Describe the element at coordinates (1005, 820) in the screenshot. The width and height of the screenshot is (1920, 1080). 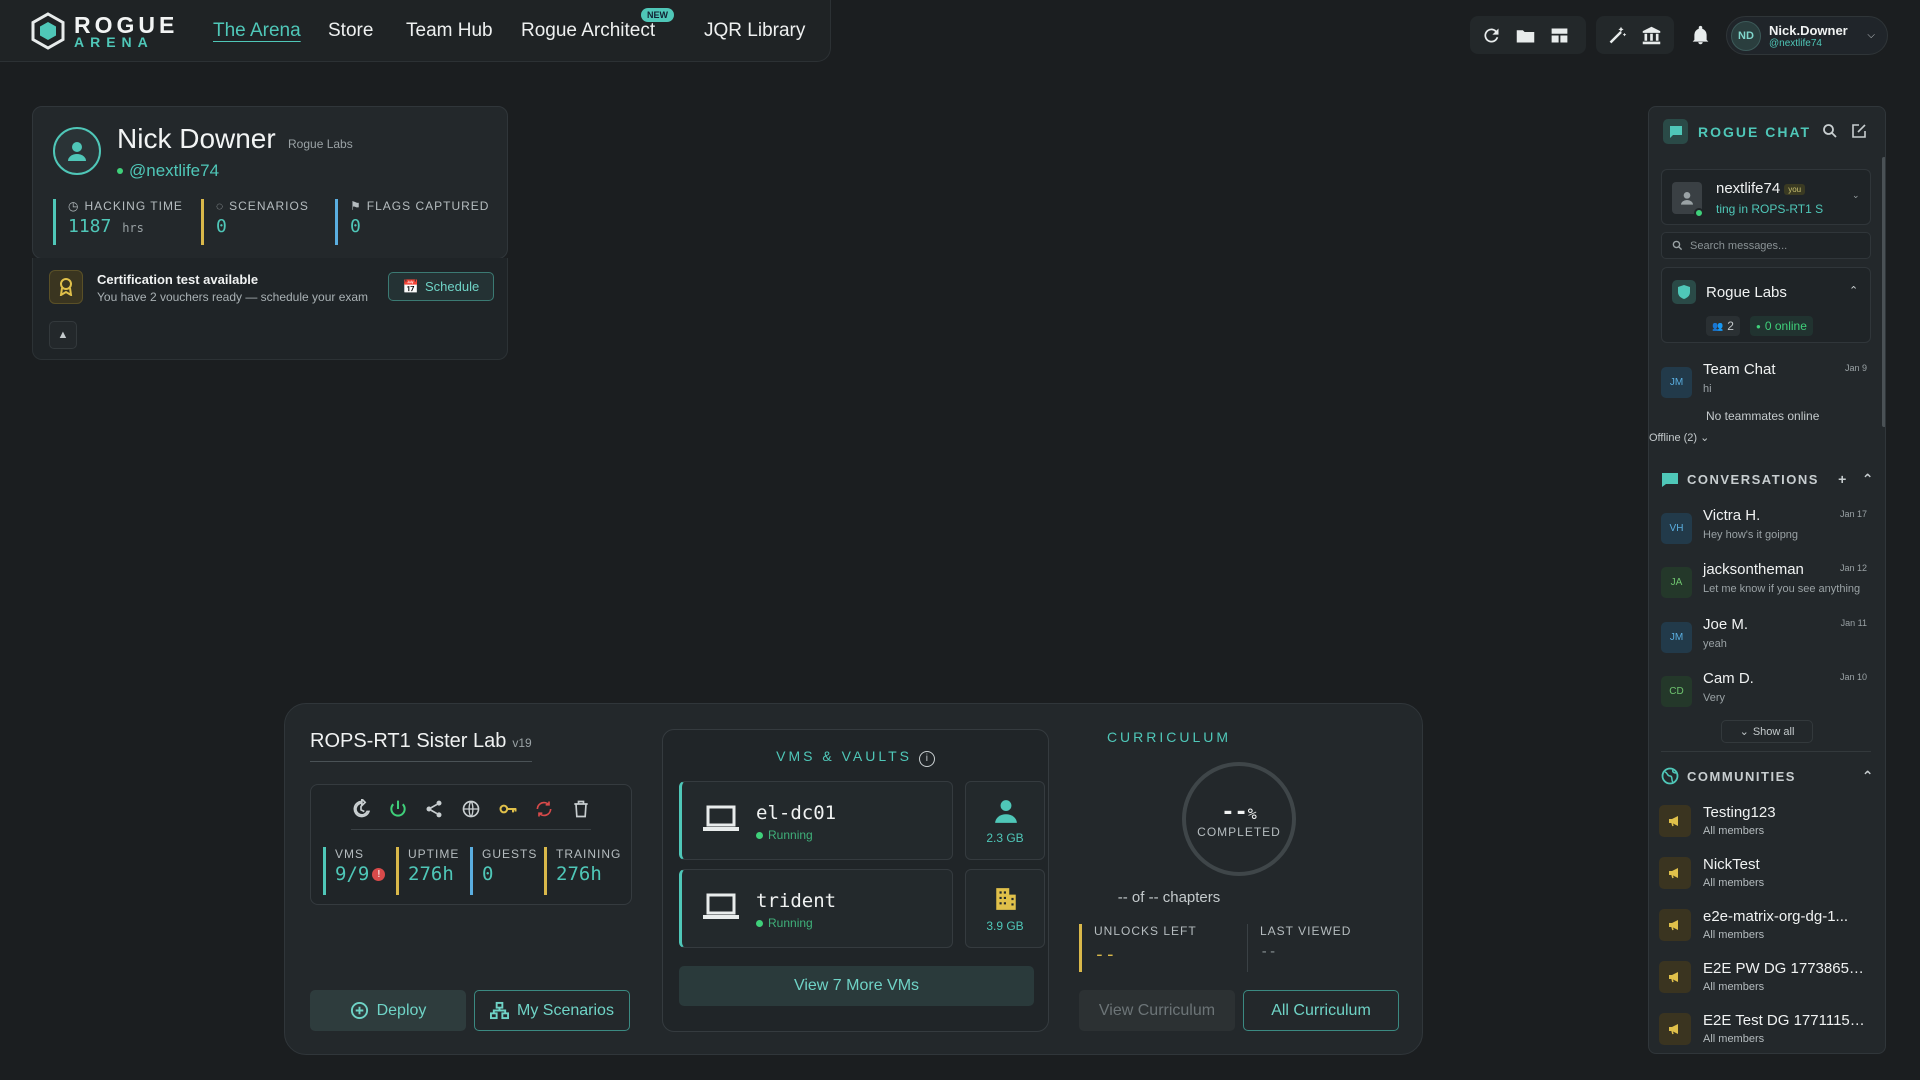
I see `vault-card: 2.3 GB` at that location.